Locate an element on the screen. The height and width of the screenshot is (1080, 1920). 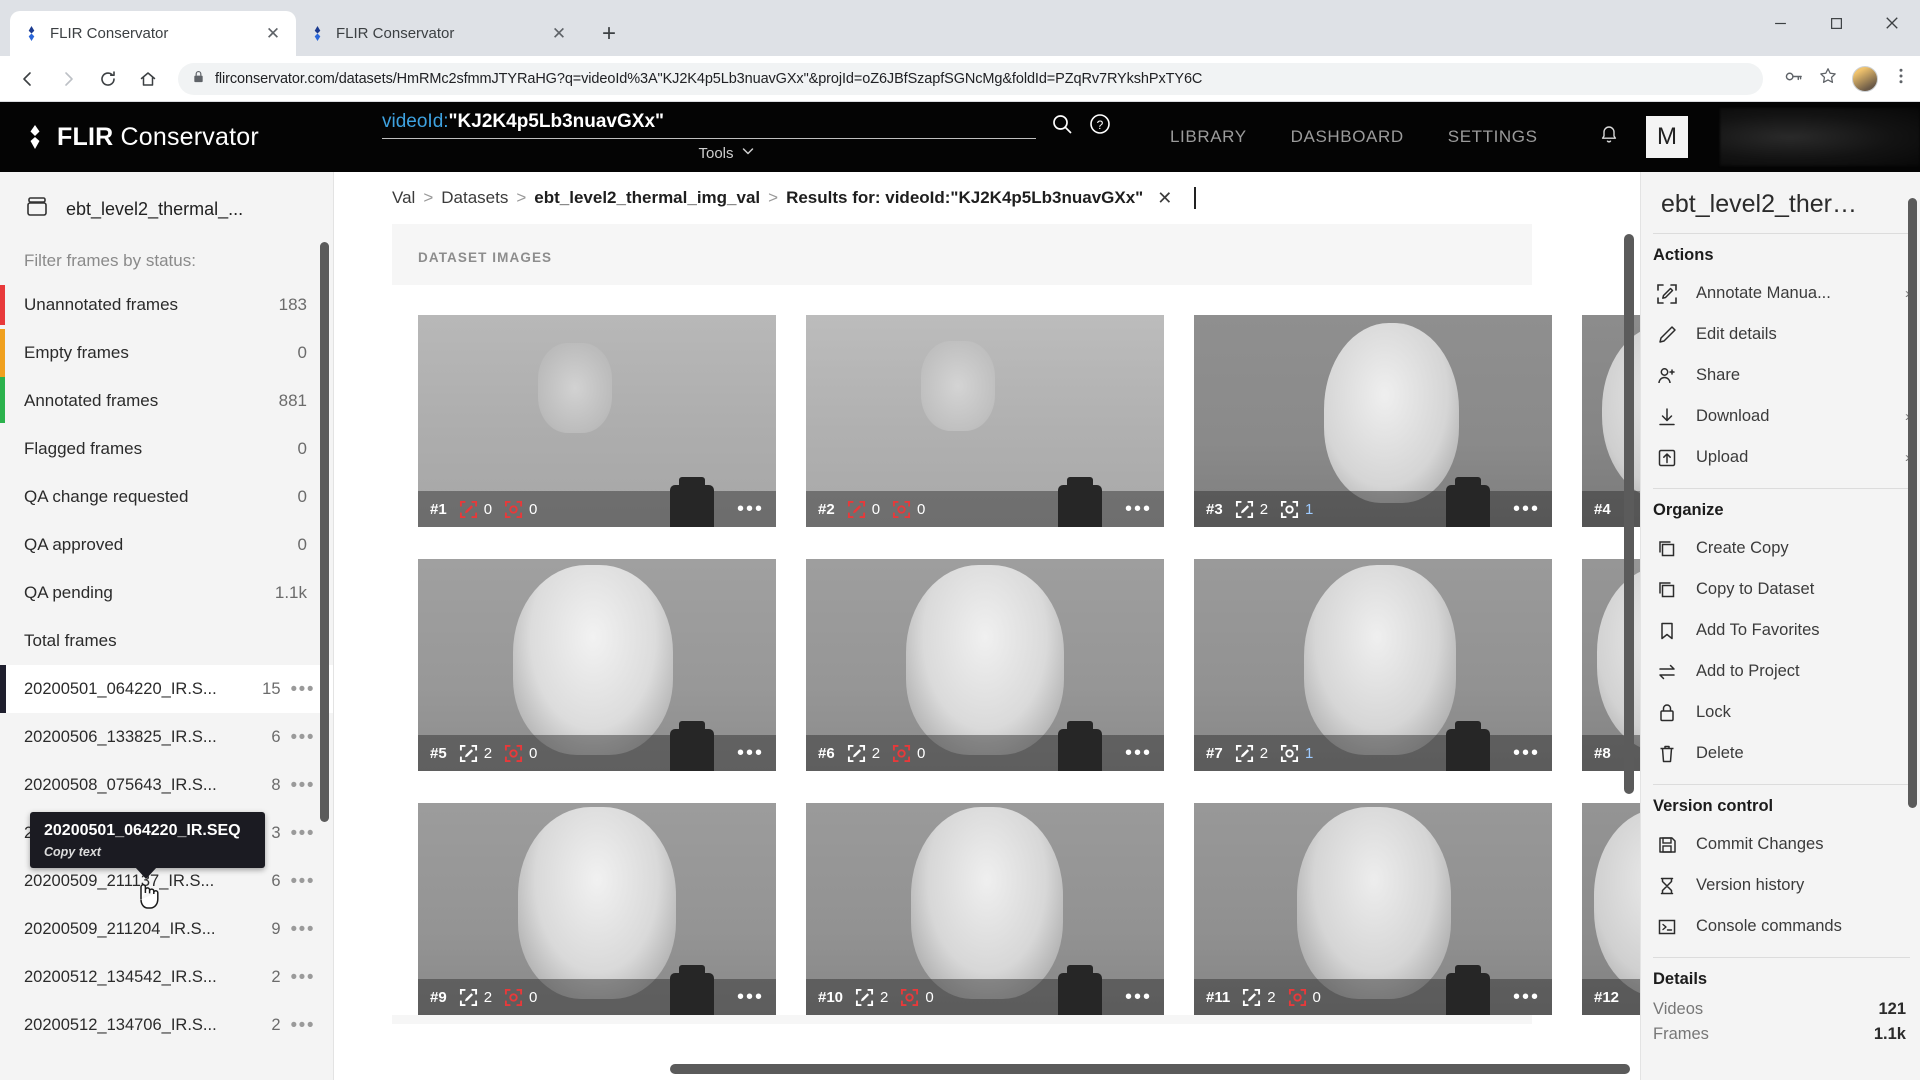
browser-profile-avatar is located at coordinates (1865, 78).